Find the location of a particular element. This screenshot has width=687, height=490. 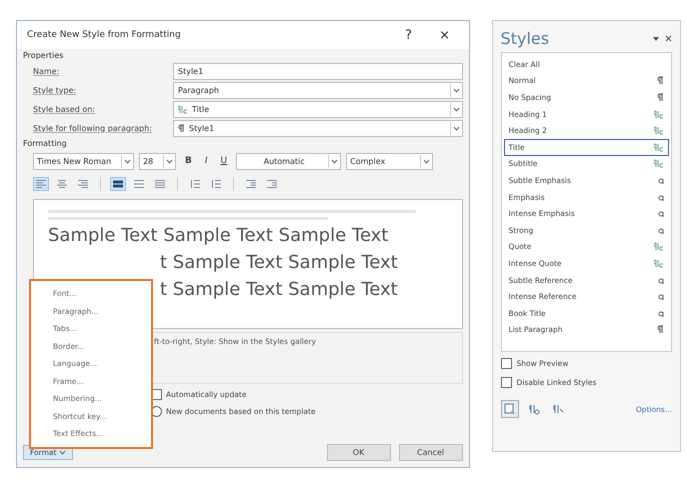

justify-thin-icon is located at coordinates (160, 184).